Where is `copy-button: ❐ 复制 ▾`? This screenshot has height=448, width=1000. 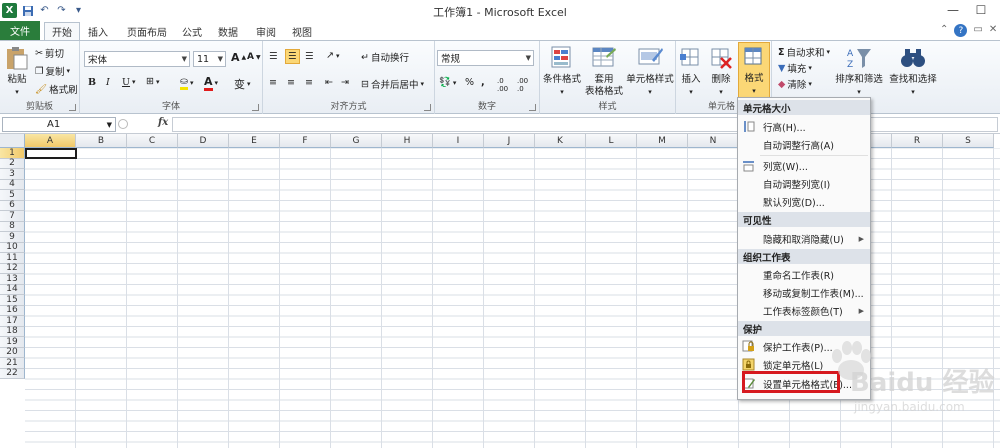
copy-button: ❐ 复制 ▾ is located at coordinates (52, 71).